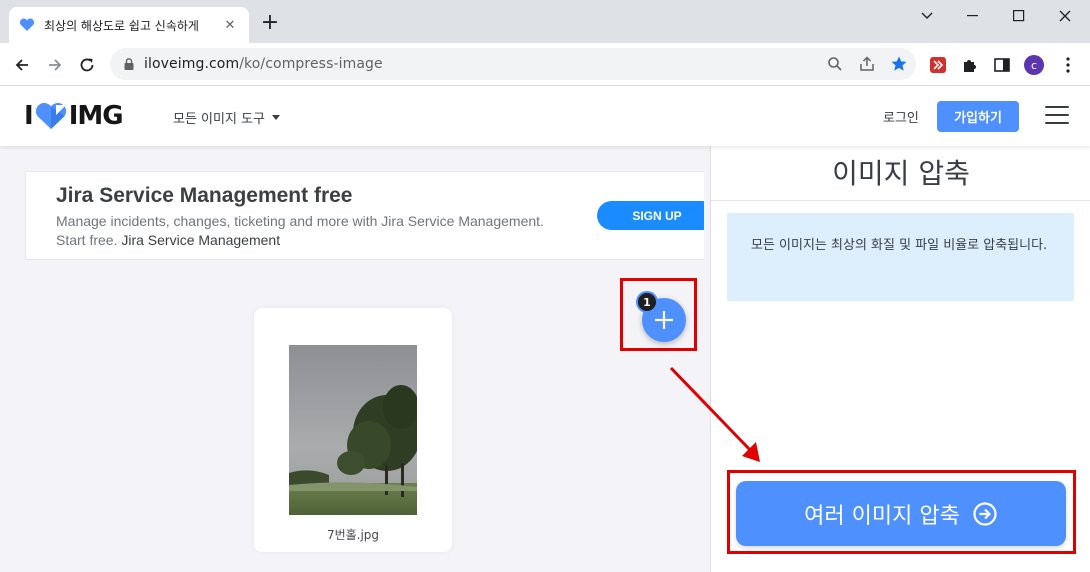 The image size is (1090, 572). I want to click on share-icon, so click(867, 64).